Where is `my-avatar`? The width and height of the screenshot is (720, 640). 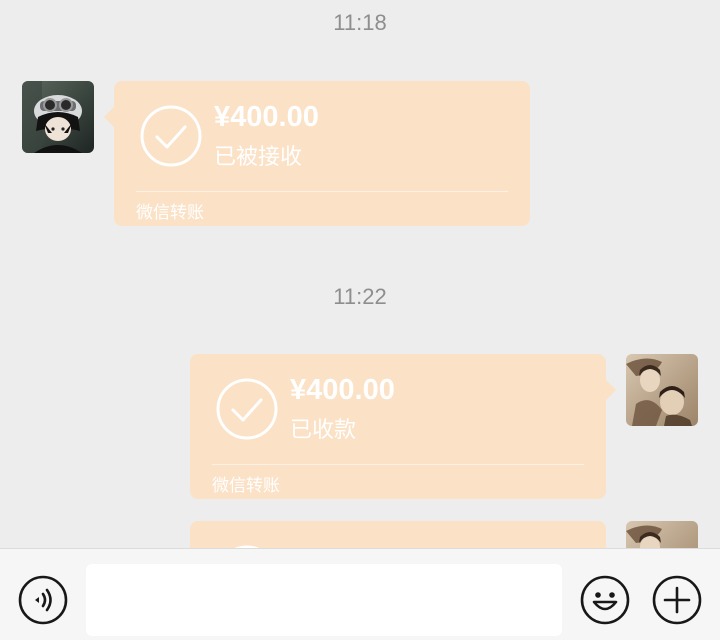 my-avatar is located at coordinates (662, 390).